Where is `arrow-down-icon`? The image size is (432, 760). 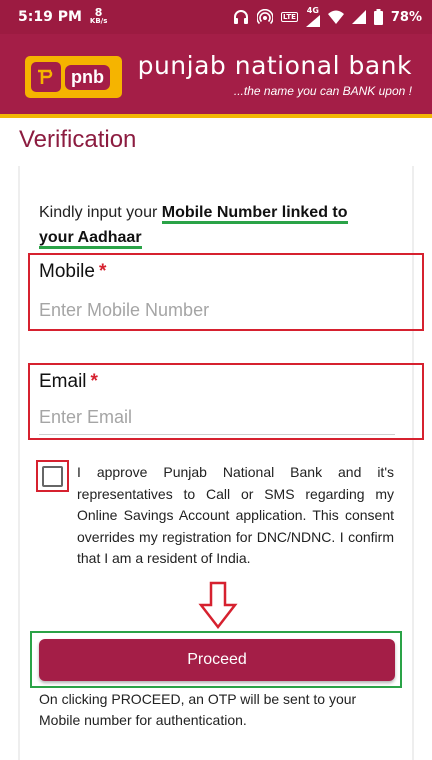 arrow-down-icon is located at coordinates (218, 607).